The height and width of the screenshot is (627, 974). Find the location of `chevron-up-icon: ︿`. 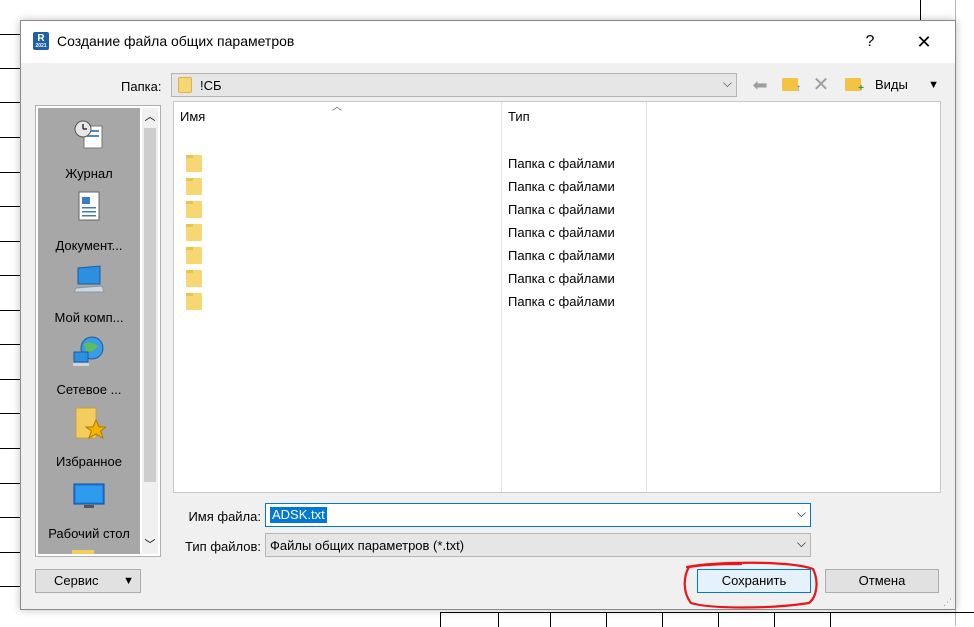

chevron-up-icon: ︿ is located at coordinates (150, 117).